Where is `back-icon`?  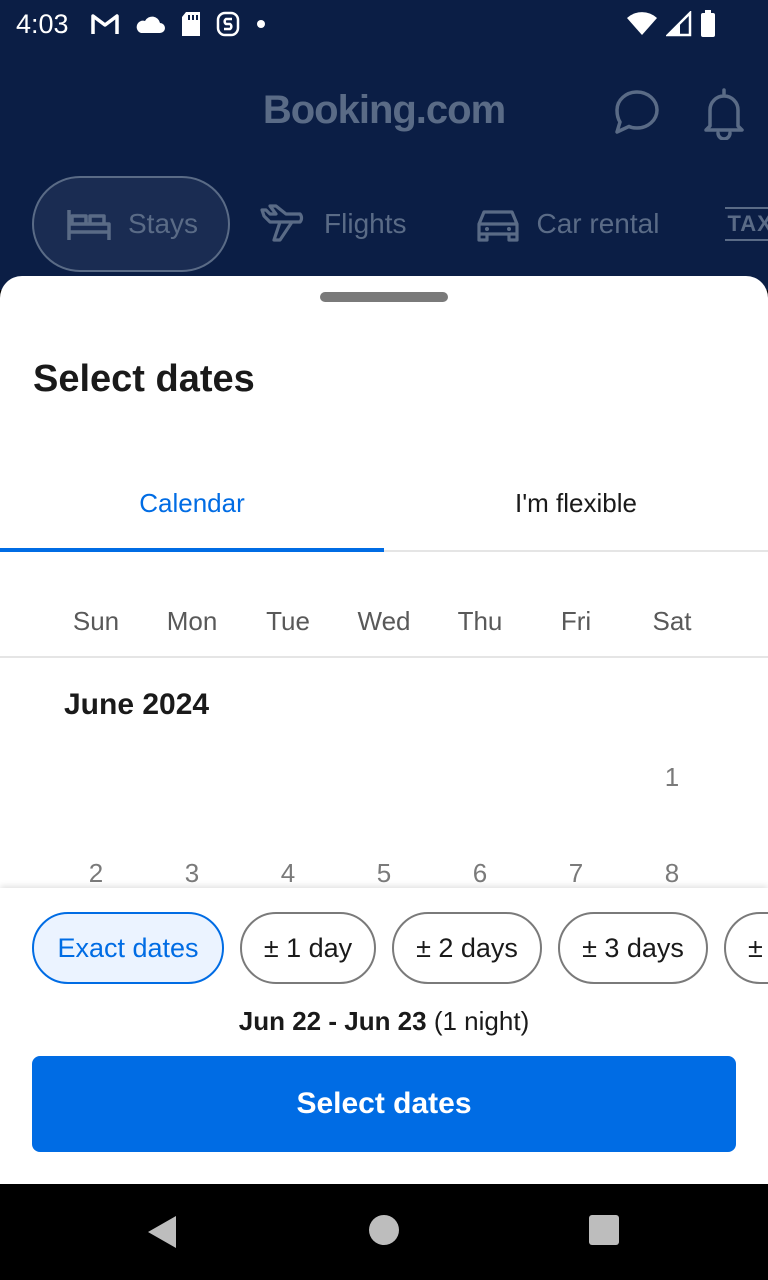
back-icon is located at coordinates (161, 1232).